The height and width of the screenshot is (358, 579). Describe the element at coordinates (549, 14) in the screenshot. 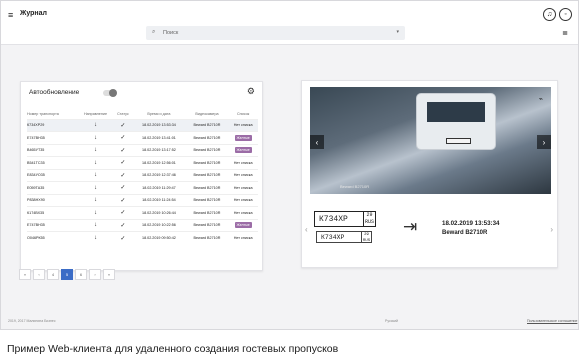

I see `bell-icon: ♫` at that location.